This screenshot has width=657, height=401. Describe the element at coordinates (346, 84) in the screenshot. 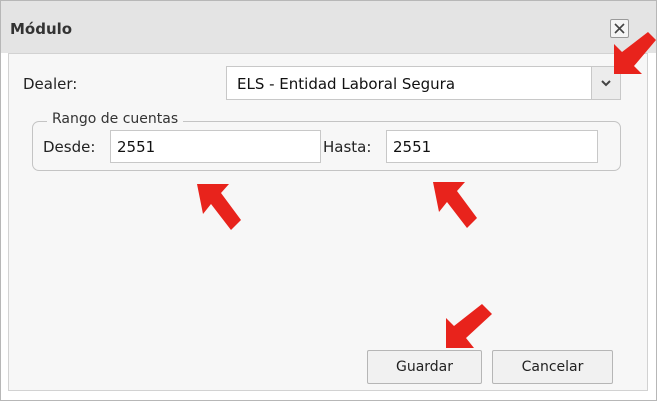

I see `dealer-select-value: ELS - Entidad Laboral Segura` at that location.